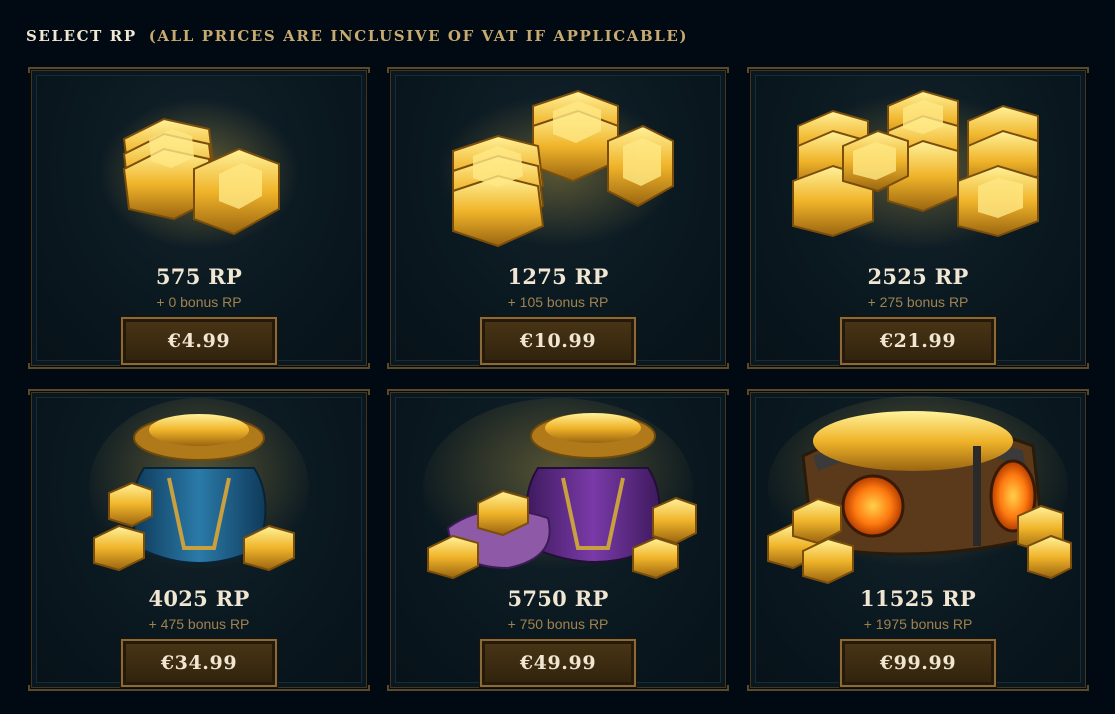 This screenshot has width=1115, height=714. I want to click on rp-amount: 5750 RP, so click(558, 598).